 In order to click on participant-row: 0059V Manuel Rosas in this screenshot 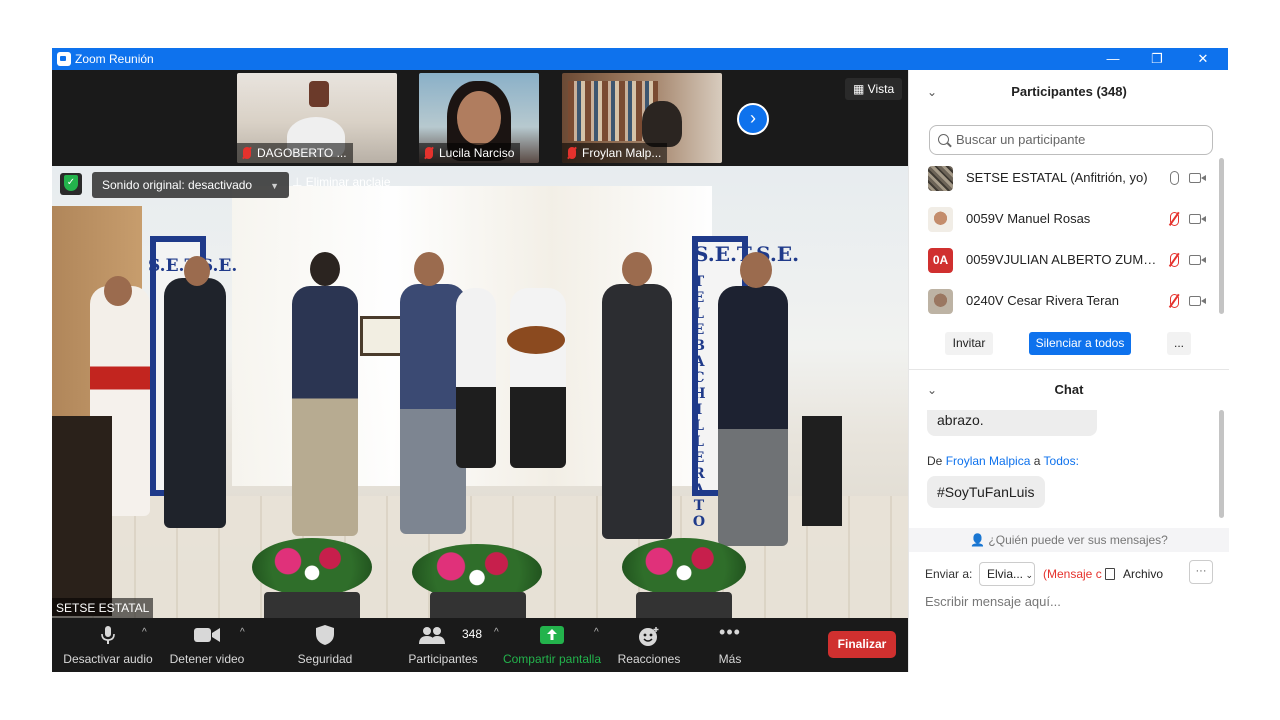, I will do `click(1064, 219)`.